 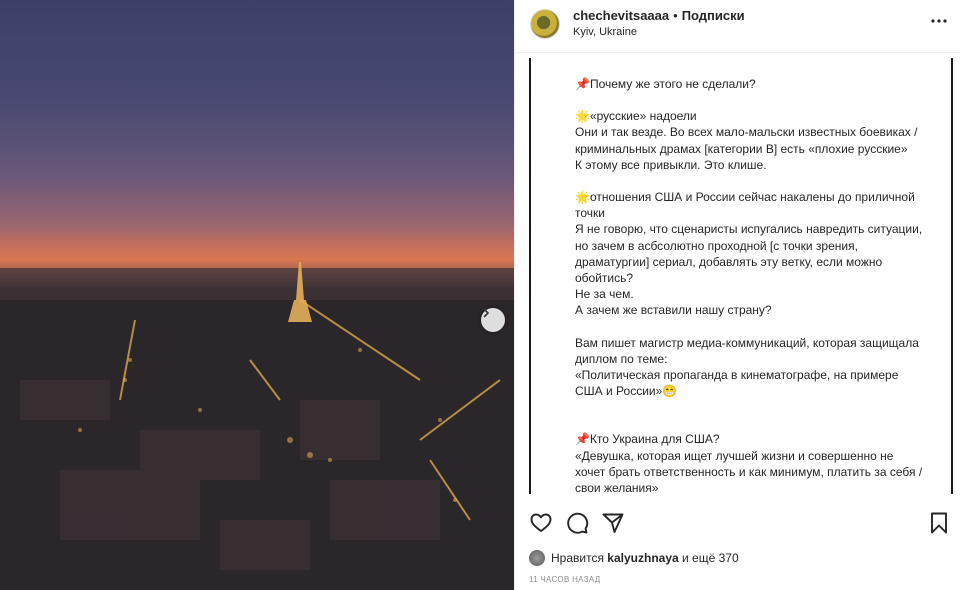 I want to click on more-options-button, so click(x=939, y=21).